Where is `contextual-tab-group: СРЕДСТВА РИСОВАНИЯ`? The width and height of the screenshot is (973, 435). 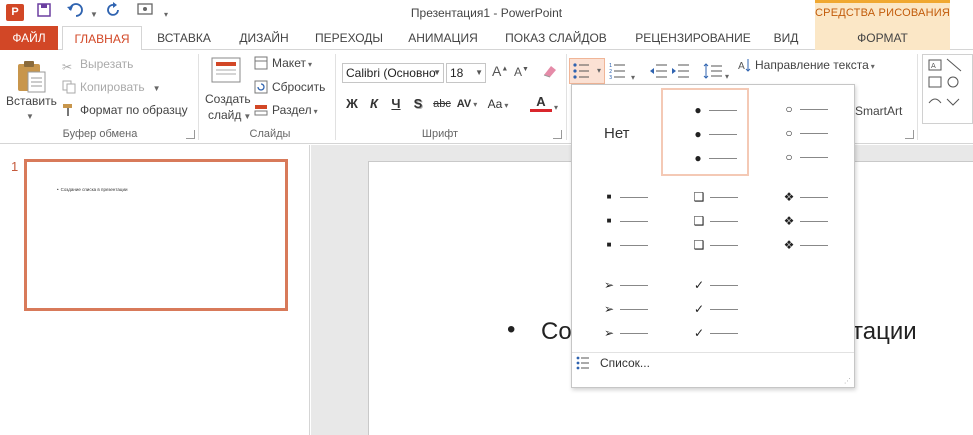 contextual-tab-group: СРЕДСТВА РИСОВАНИЯ is located at coordinates (882, 13).